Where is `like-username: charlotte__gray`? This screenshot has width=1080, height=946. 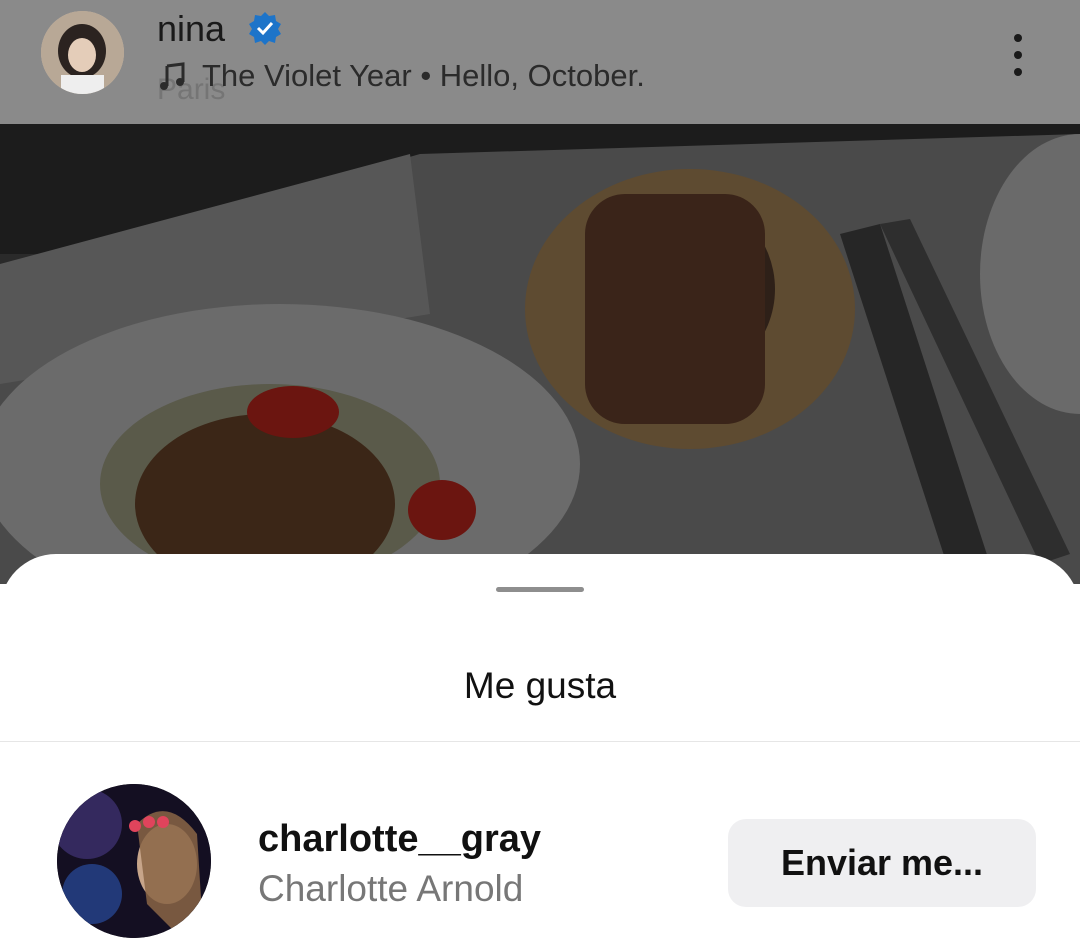 like-username: charlotte__gray is located at coordinates (399, 839).